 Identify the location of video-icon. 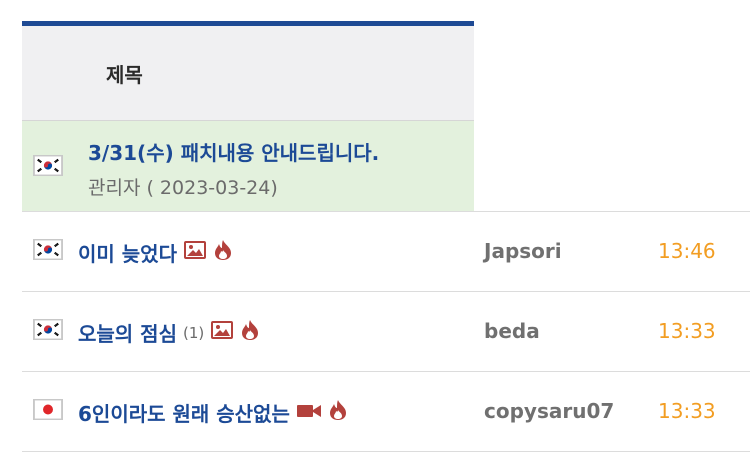
(309, 413).